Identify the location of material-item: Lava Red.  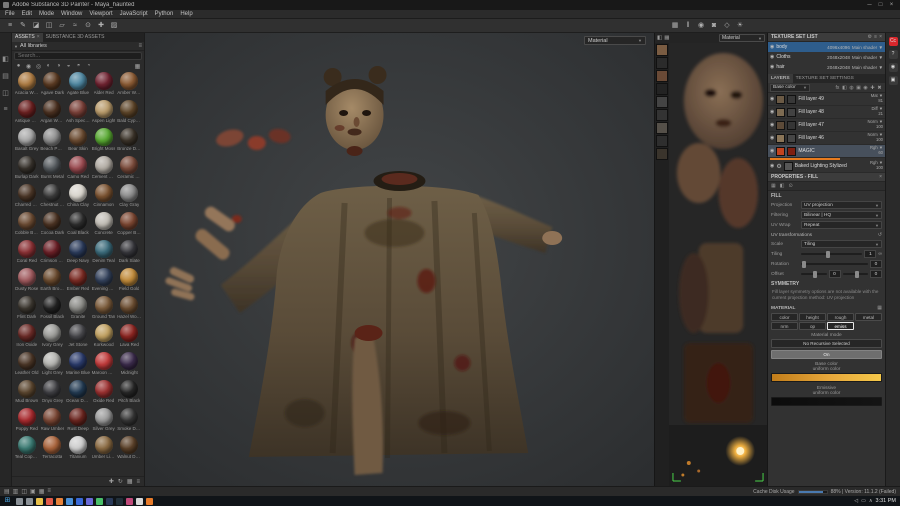
(129, 338).